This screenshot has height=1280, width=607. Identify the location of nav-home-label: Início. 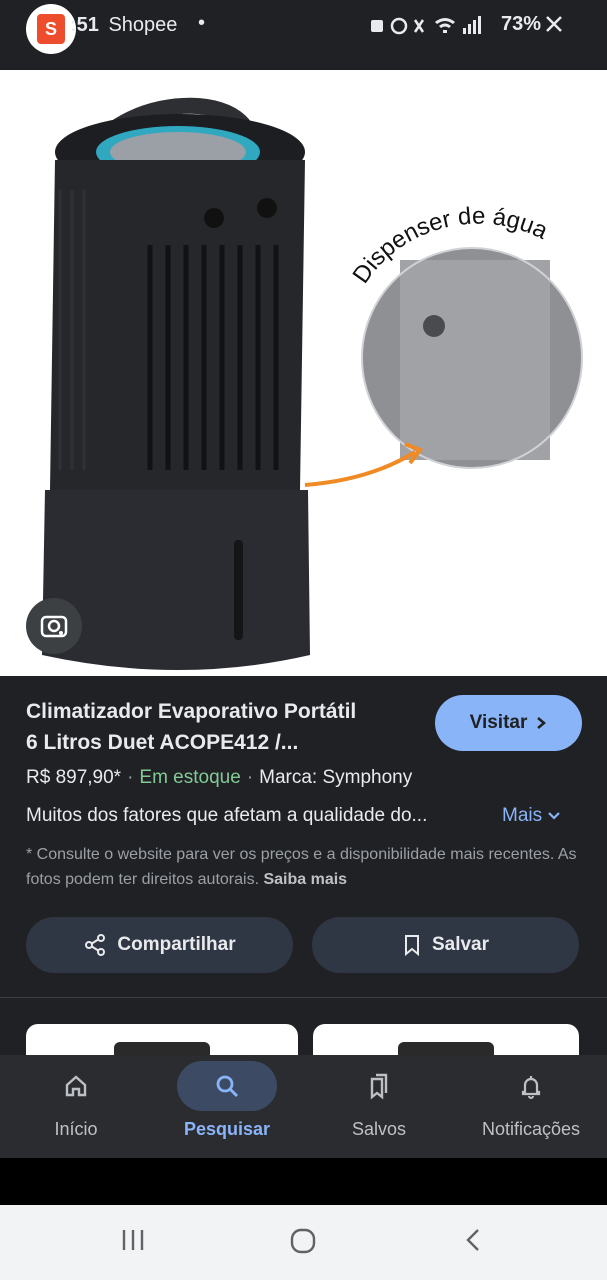
(76, 1129).